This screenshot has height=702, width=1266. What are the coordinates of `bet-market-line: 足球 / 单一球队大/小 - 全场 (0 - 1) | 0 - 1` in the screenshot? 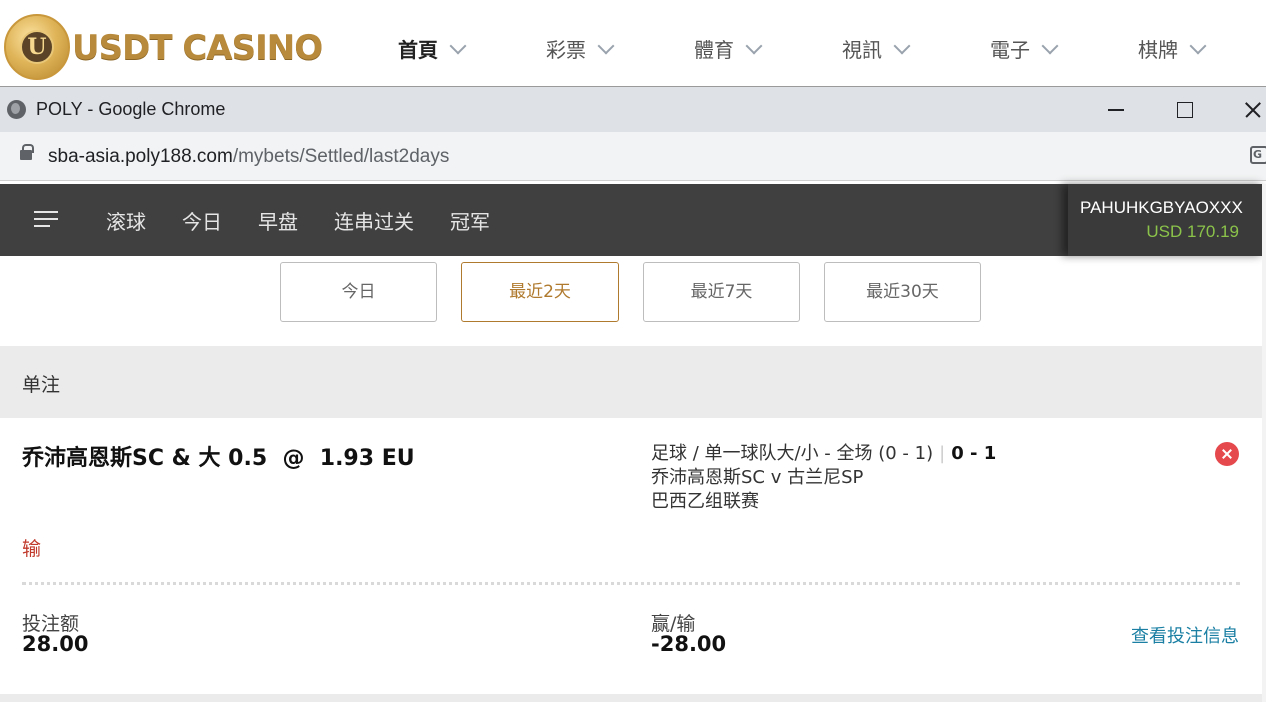 It's located at (823, 454).